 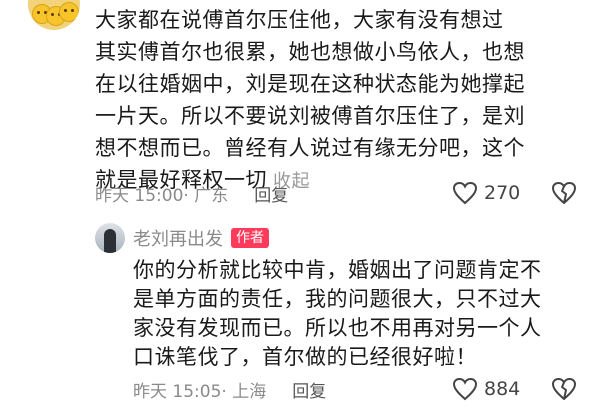 I want to click on author-row: 老刘再出发 作者, so click(x=201, y=238).